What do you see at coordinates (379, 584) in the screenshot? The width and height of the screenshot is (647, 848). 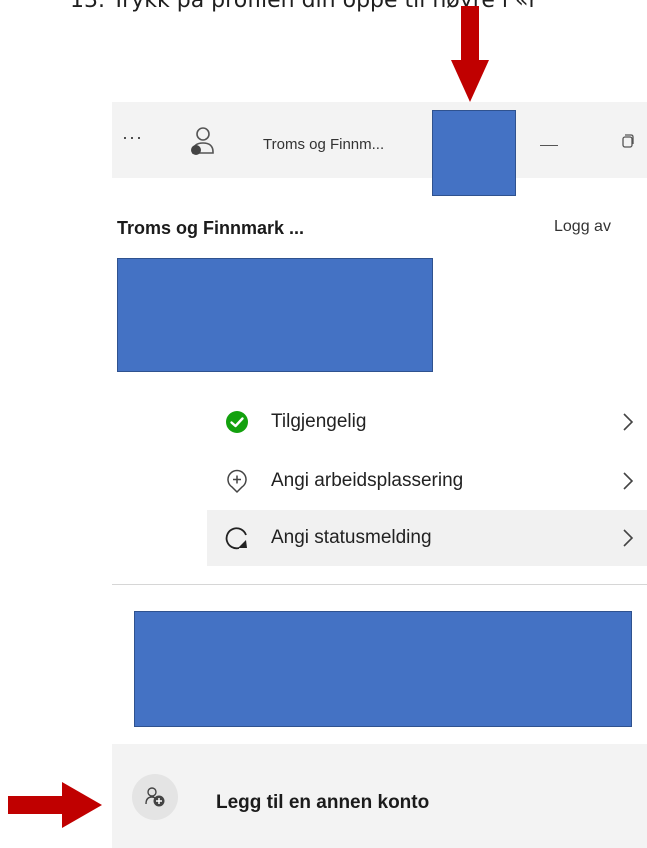 I see `section-divider` at bounding box center [379, 584].